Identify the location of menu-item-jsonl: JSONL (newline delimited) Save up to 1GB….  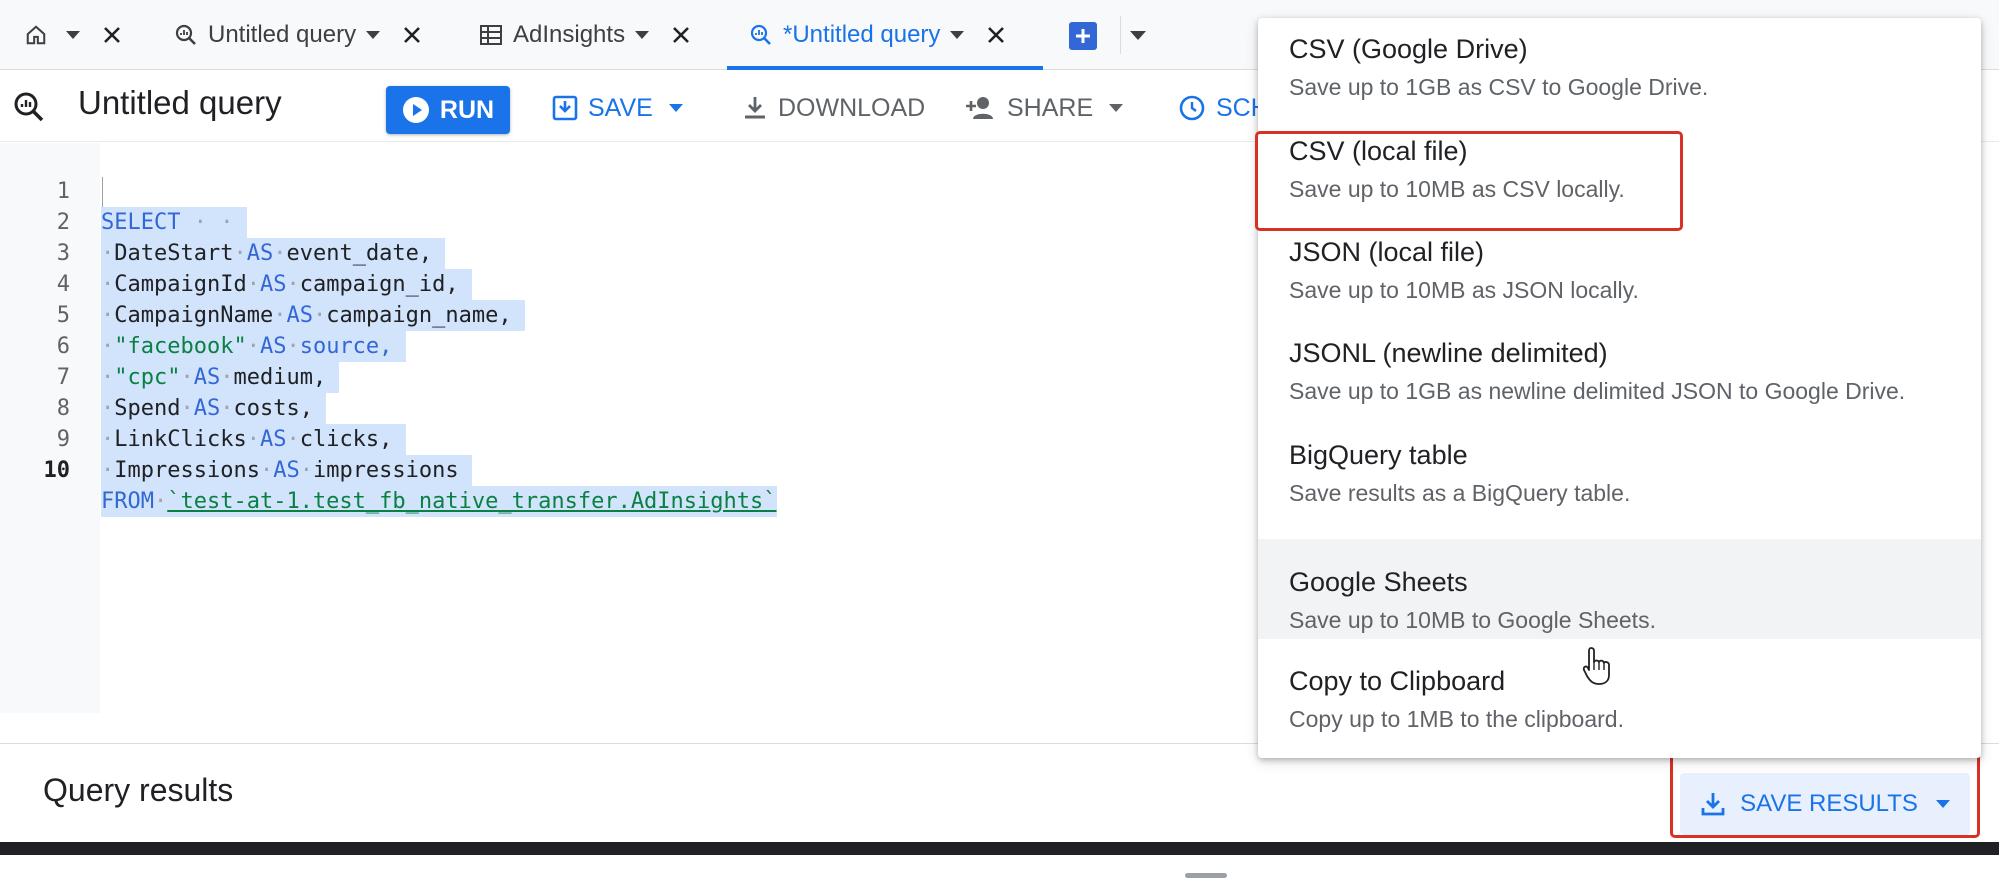
(1619, 372).